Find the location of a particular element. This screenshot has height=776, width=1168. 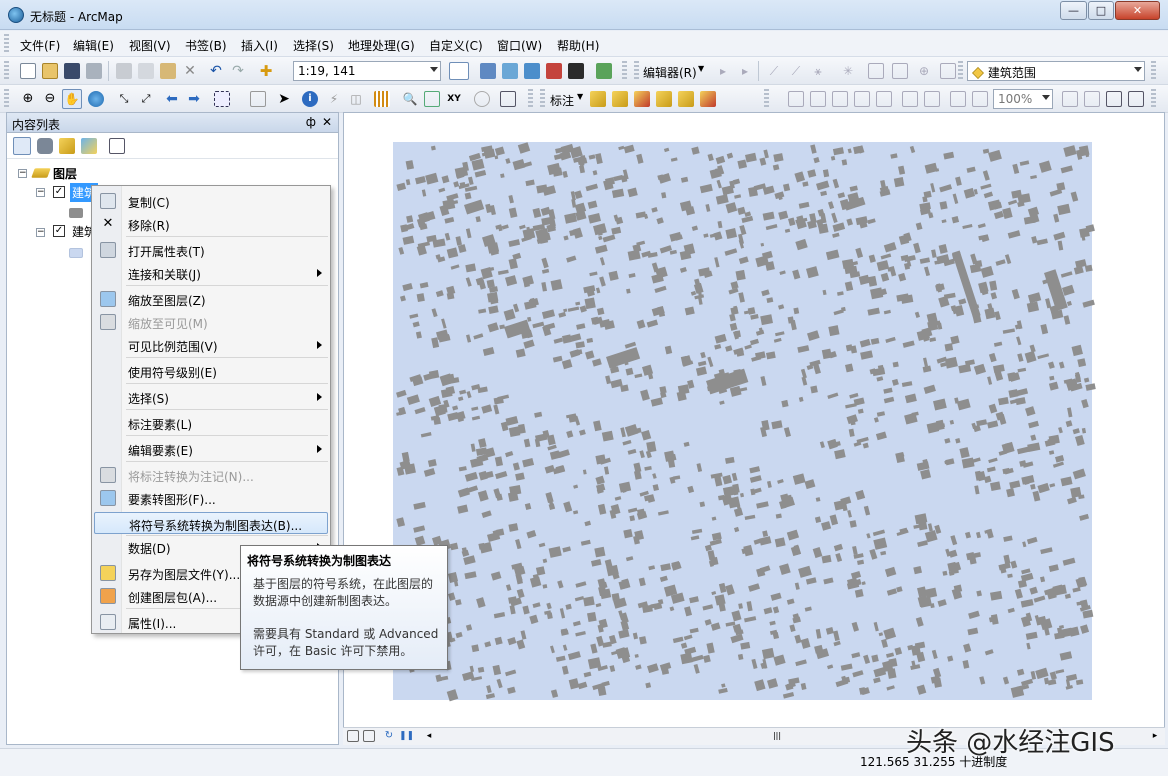

label-priority-icon is located at coordinates (620, 99).